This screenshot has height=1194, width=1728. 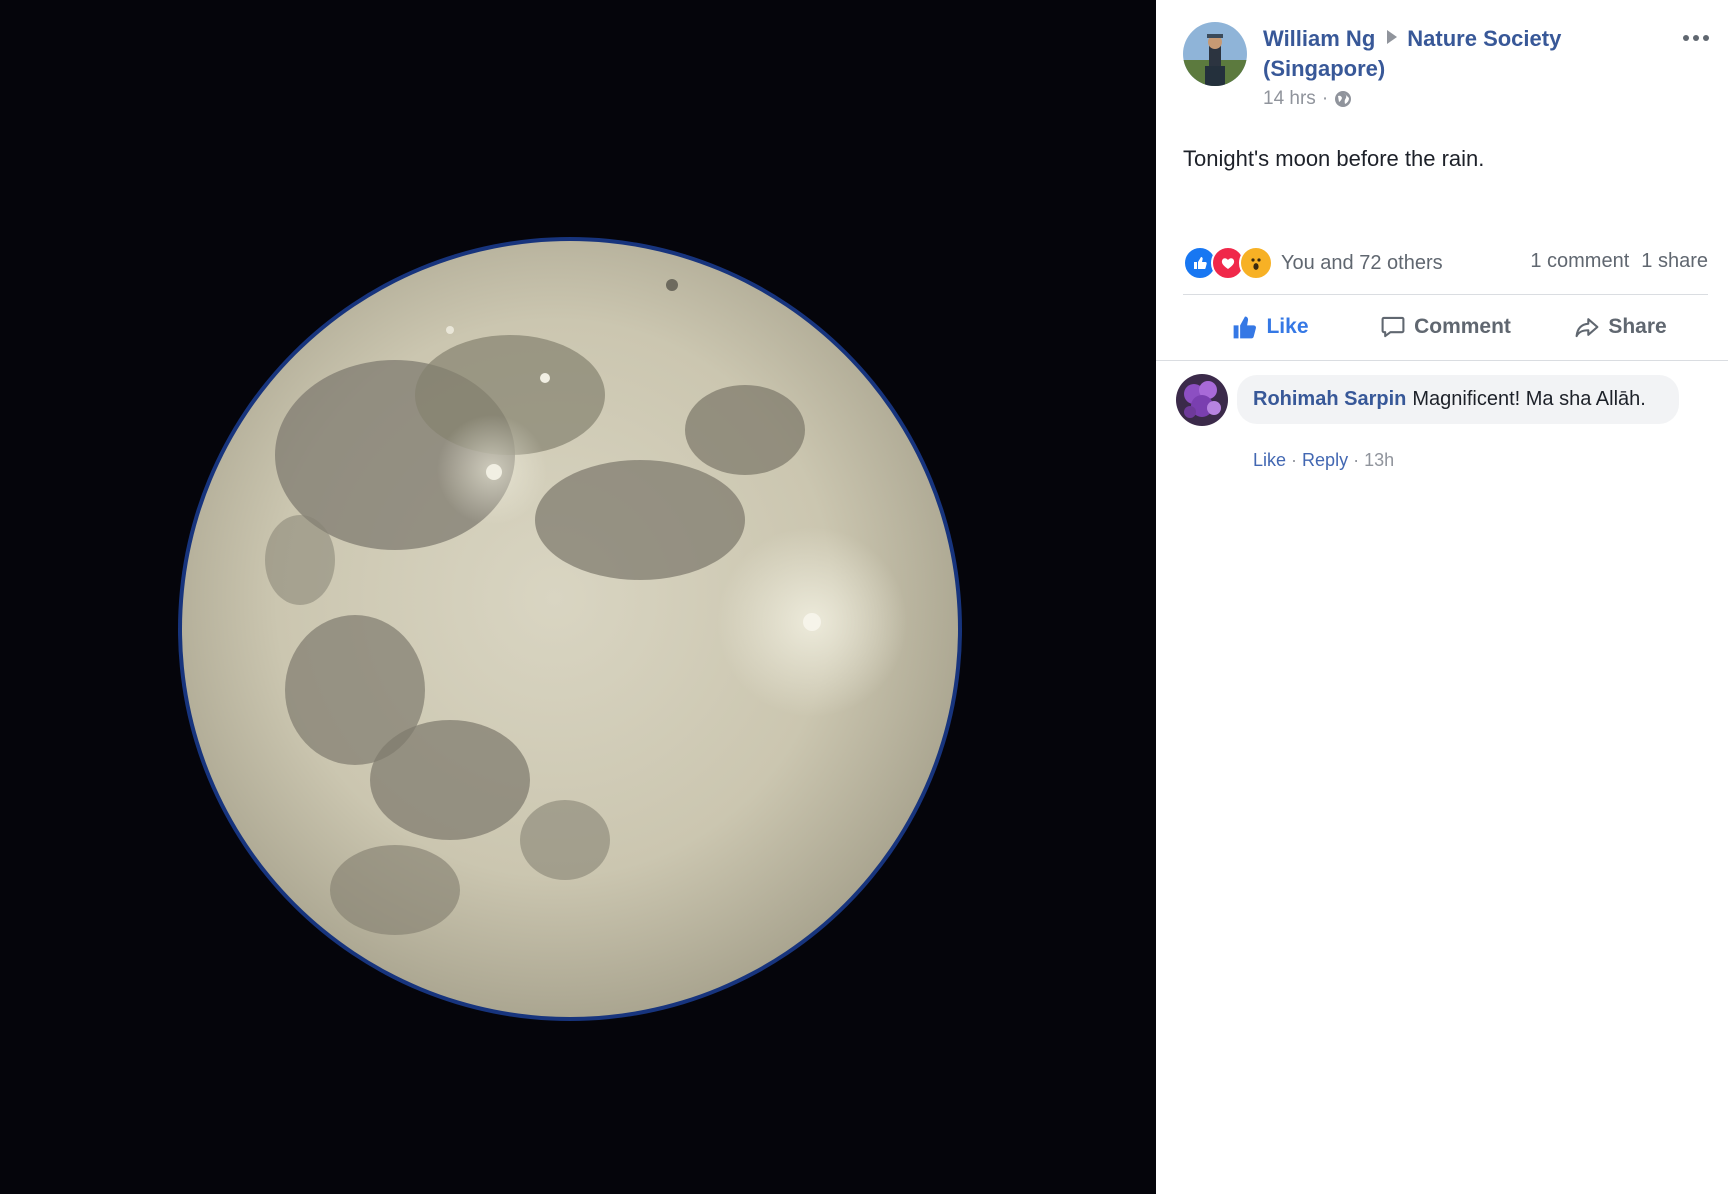 I want to click on comment-text: Magnificent! Ma sha Allāh., so click(x=1529, y=399).